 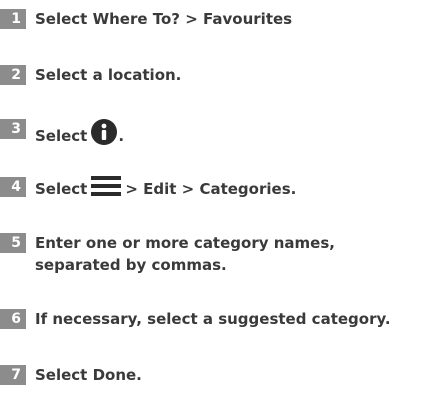 What do you see at coordinates (13, 375) in the screenshot?
I see `step-number: 7` at bounding box center [13, 375].